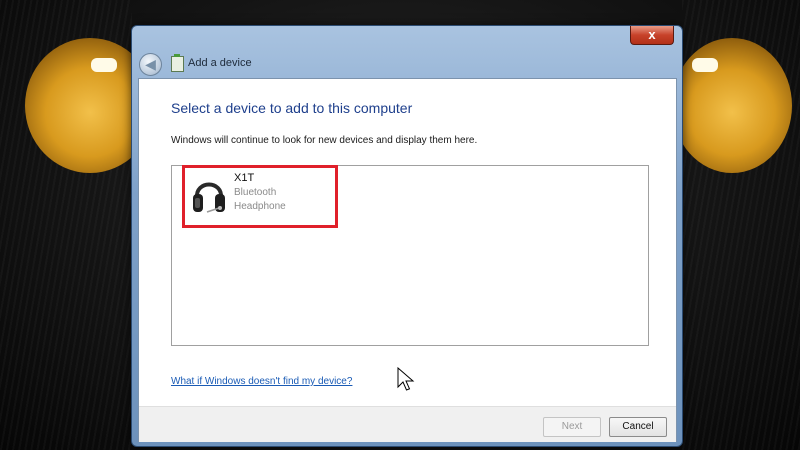 The height and width of the screenshot is (450, 800). Describe the element at coordinates (220, 63) in the screenshot. I see `window-title: Add a device` at that location.